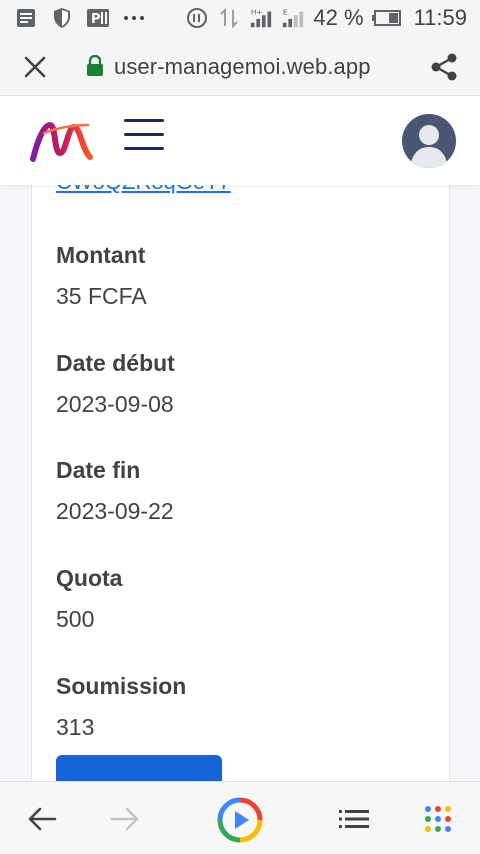  What do you see at coordinates (444, 67) in the screenshot?
I see `share-icon` at bounding box center [444, 67].